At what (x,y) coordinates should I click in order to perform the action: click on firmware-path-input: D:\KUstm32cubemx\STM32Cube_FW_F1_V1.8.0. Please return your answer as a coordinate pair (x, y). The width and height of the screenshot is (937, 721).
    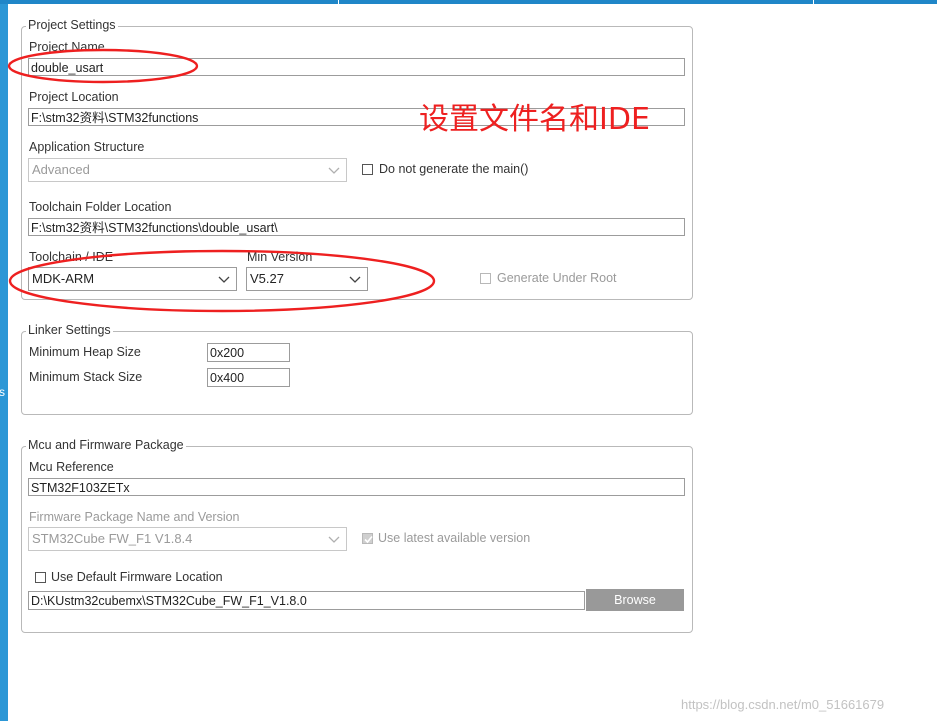
    Looking at the image, I should click on (306, 600).